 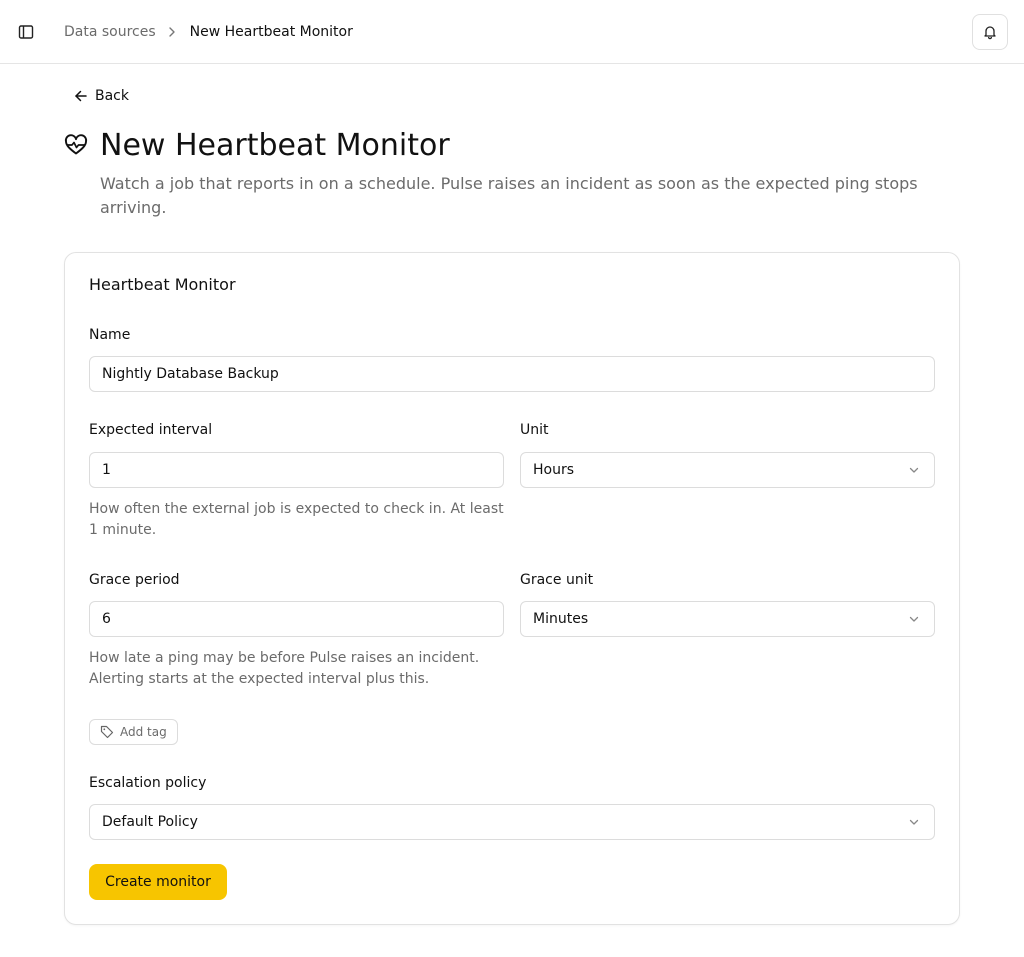 I want to click on expected-interval-input: 1, so click(x=296, y=470).